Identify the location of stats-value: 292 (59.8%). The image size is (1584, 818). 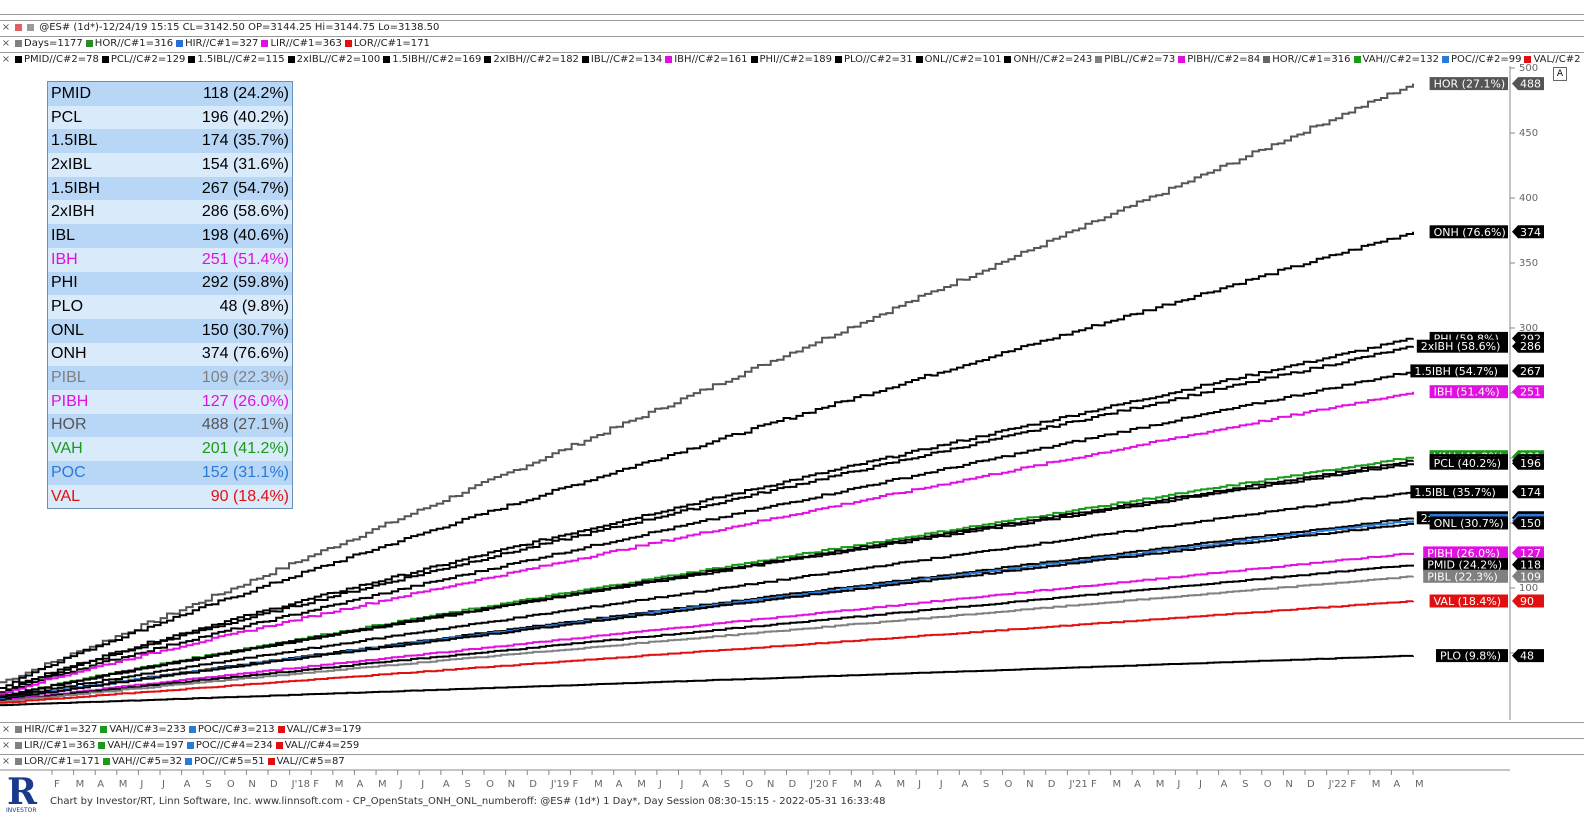
(215, 283).